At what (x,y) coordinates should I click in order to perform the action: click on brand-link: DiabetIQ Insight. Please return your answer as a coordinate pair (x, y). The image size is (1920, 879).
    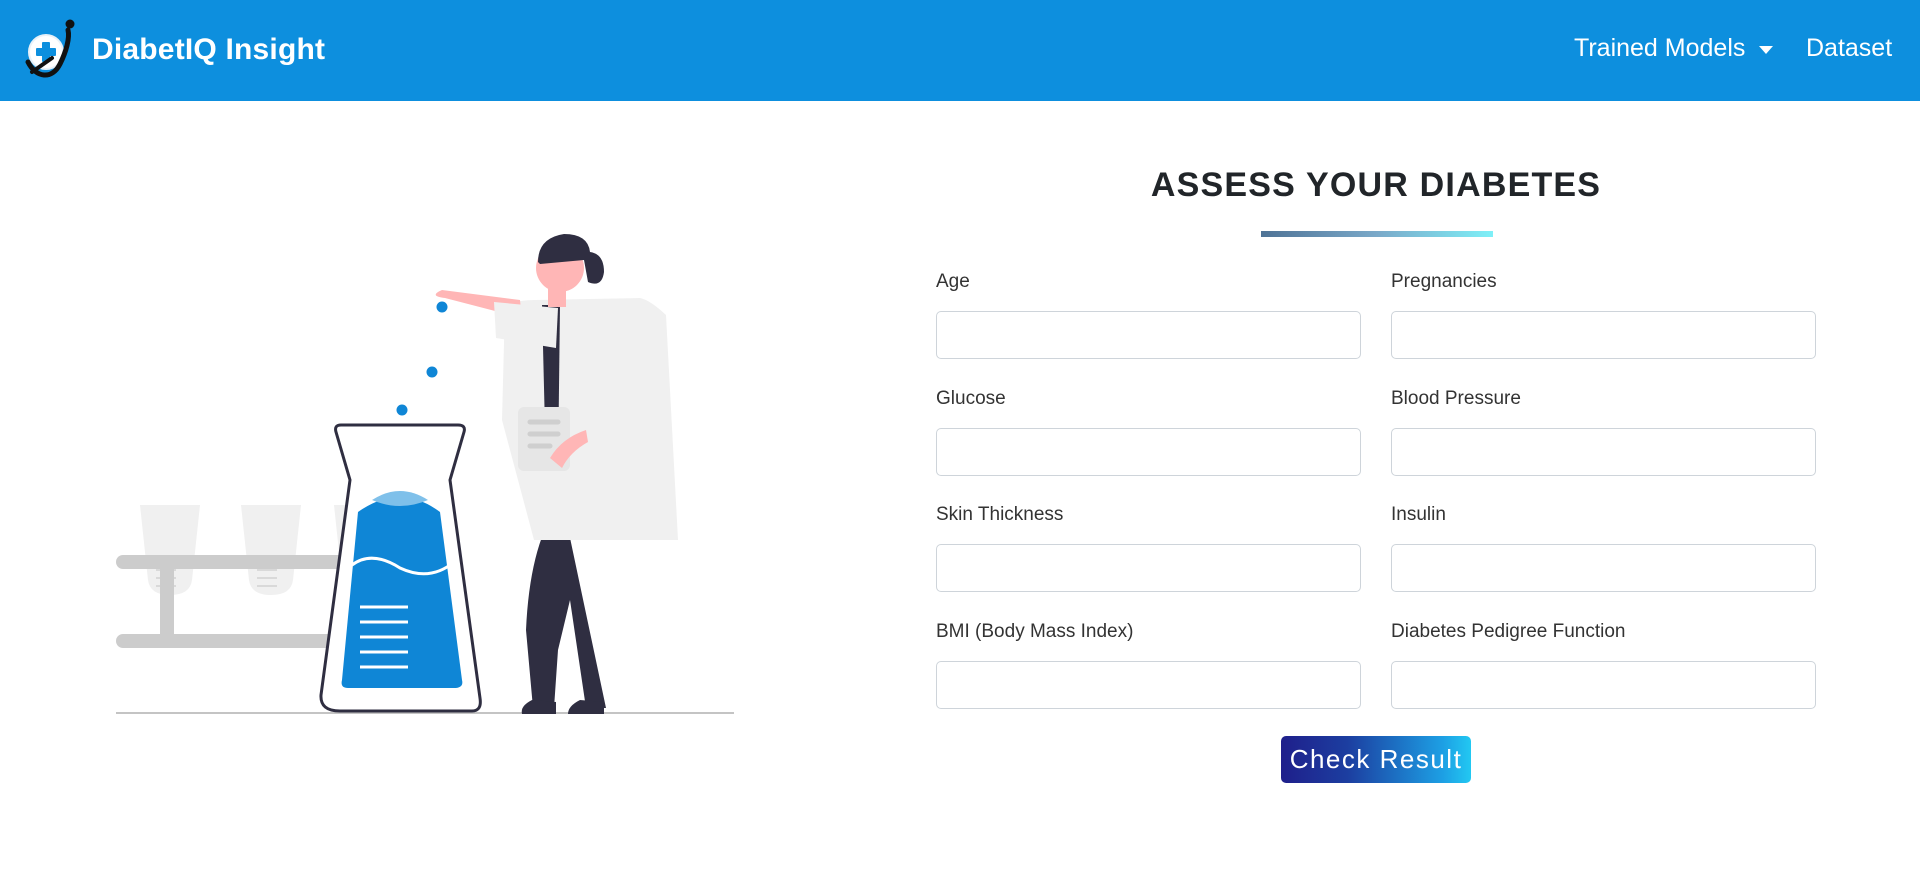
    Looking at the image, I should click on (173, 50).